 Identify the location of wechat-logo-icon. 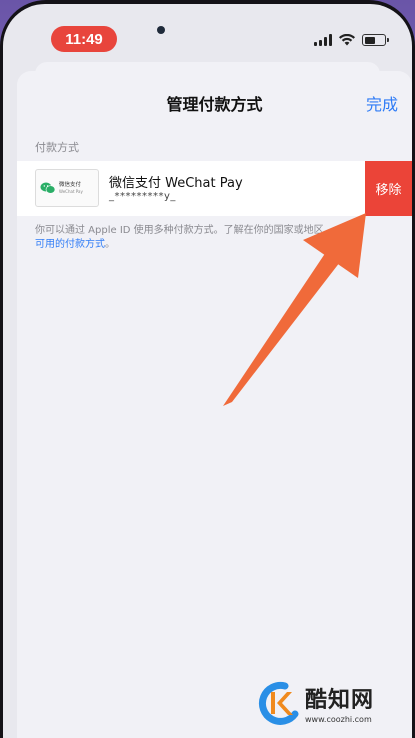
(48, 188).